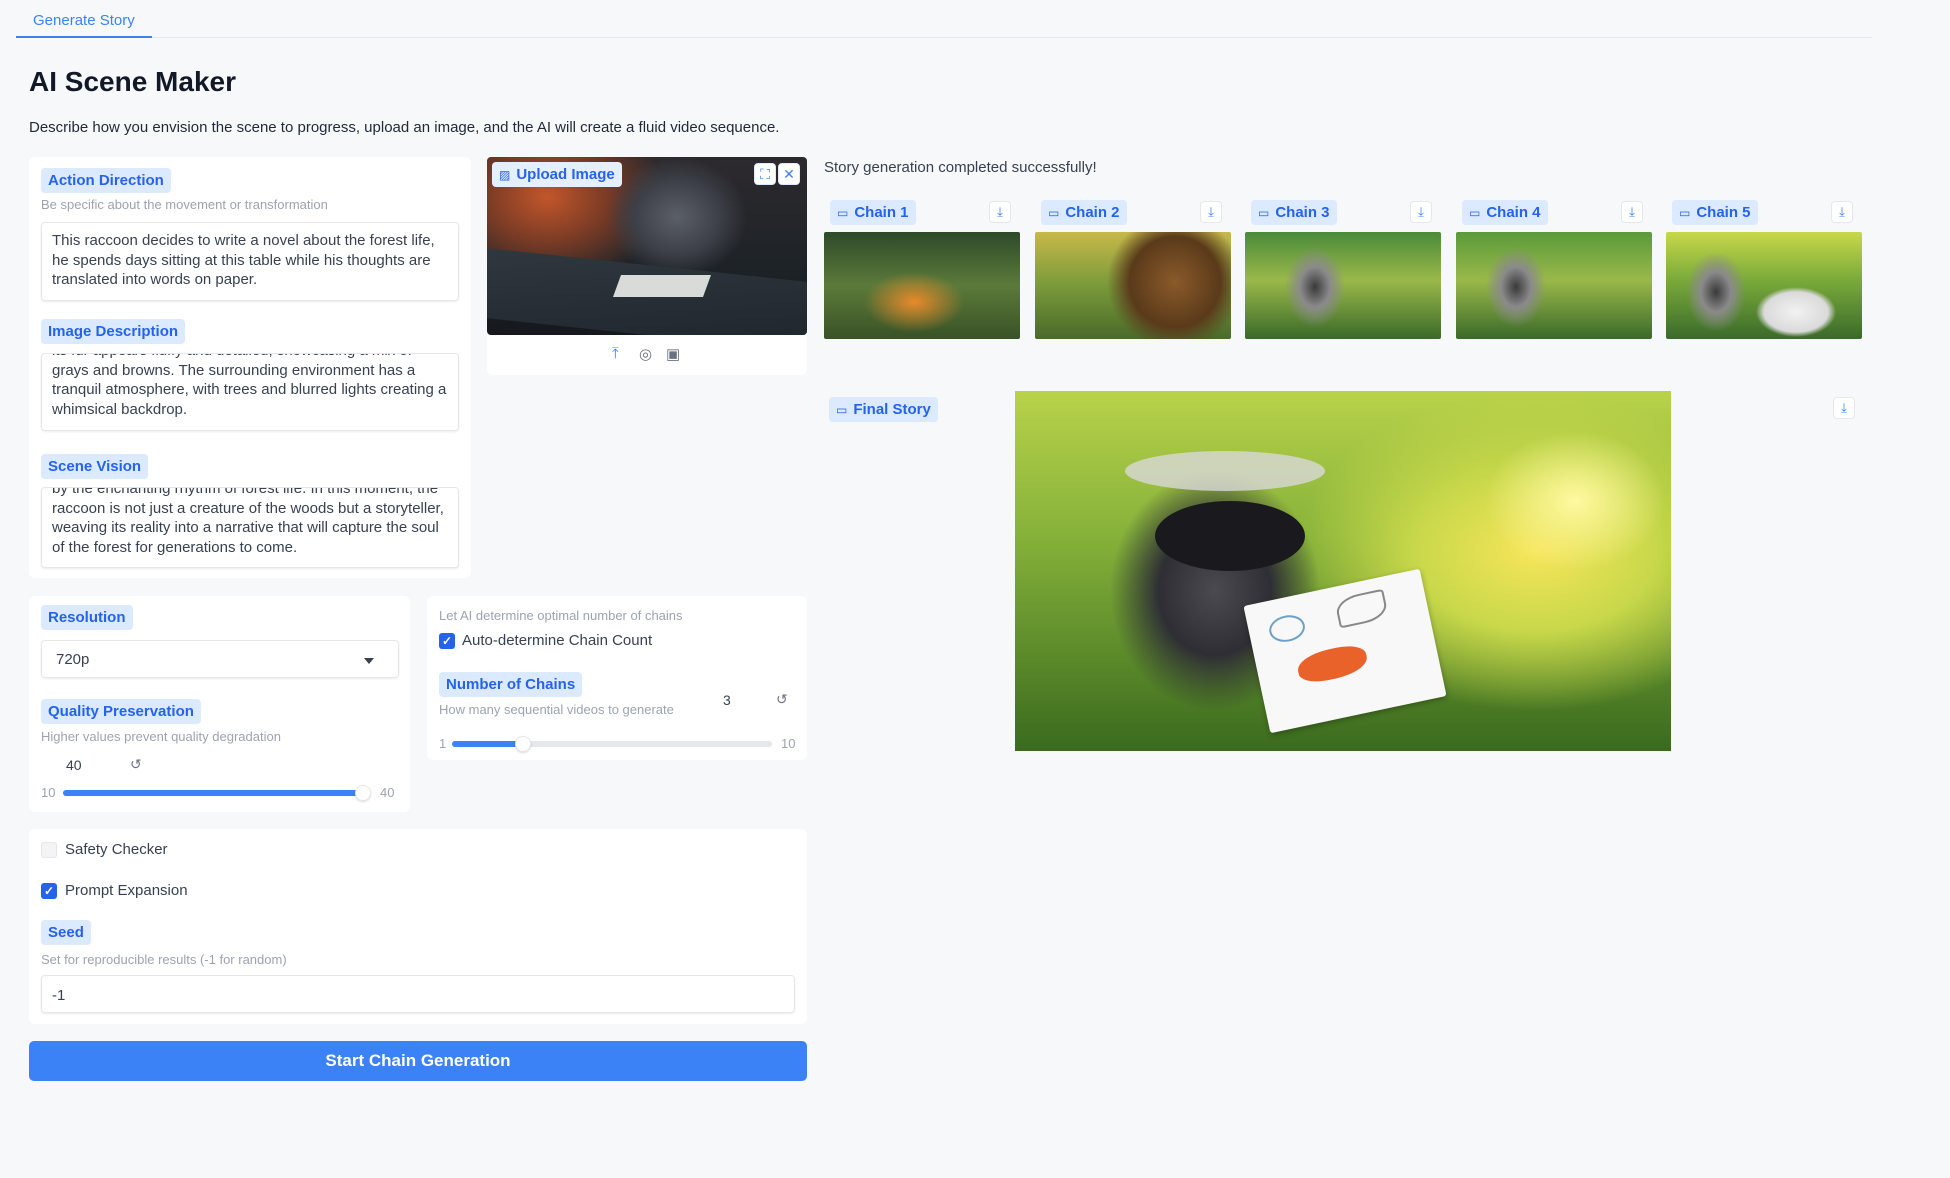 Image resolution: width=1950 pixels, height=1178 pixels. I want to click on num-chains-slider-thumb, so click(523, 744).